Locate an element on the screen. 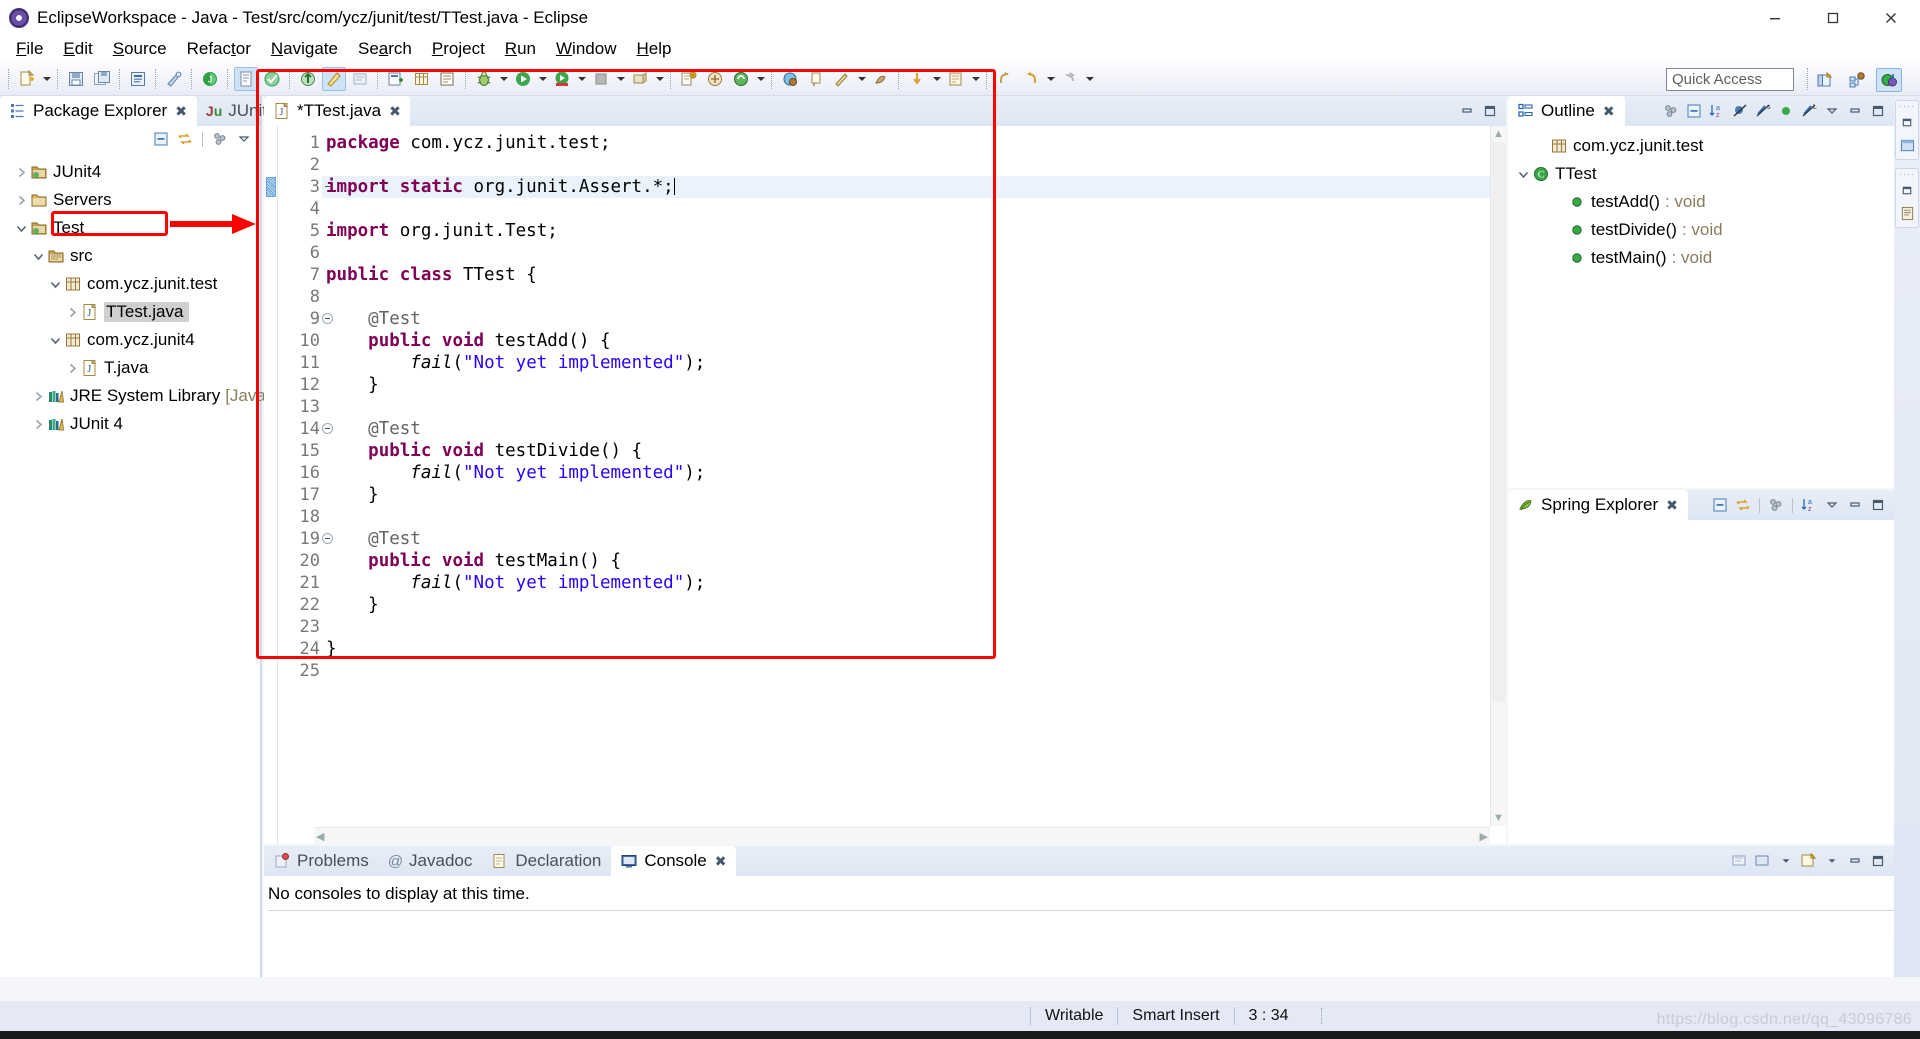 The height and width of the screenshot is (1039, 1920). open-console-icon is located at coordinates (1809, 861).